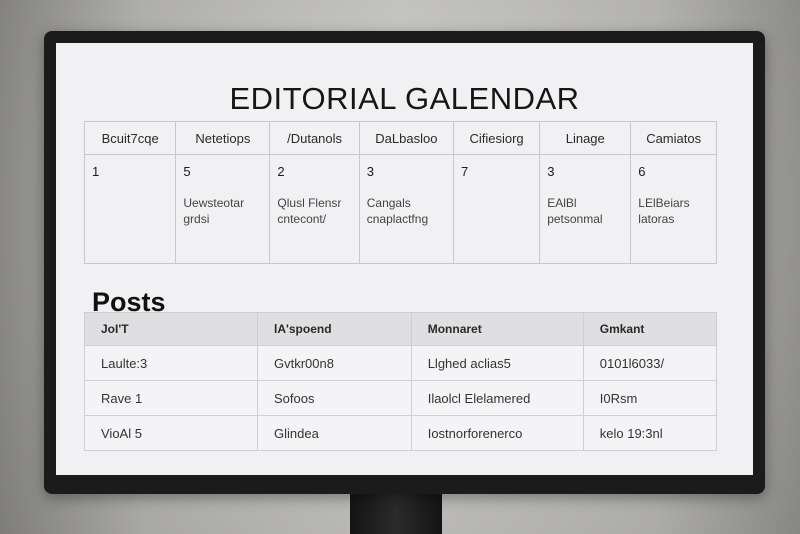  Describe the element at coordinates (585, 138) in the screenshot. I see `calendar-column-header: Linage` at that location.